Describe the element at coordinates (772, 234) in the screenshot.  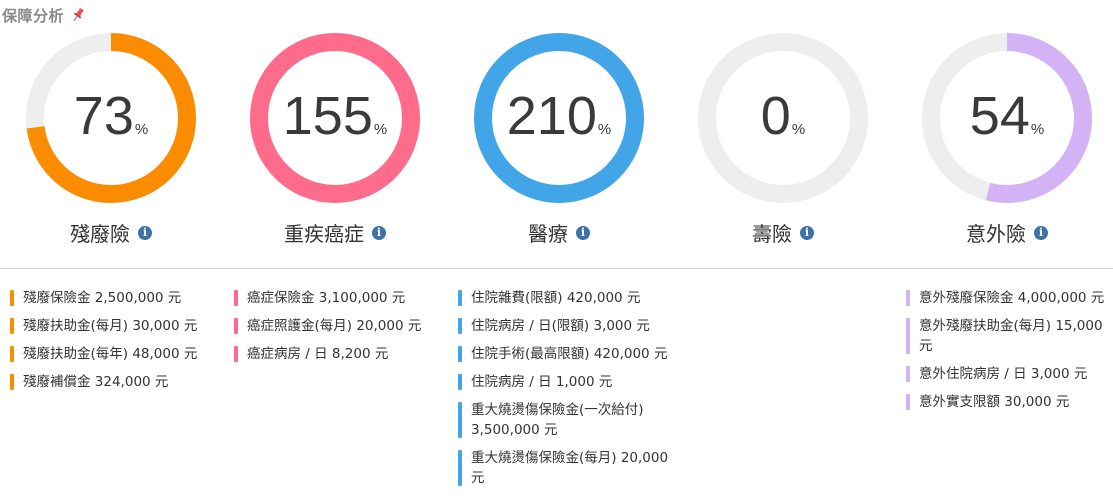
I see `gauge-label-text: 壽險` at that location.